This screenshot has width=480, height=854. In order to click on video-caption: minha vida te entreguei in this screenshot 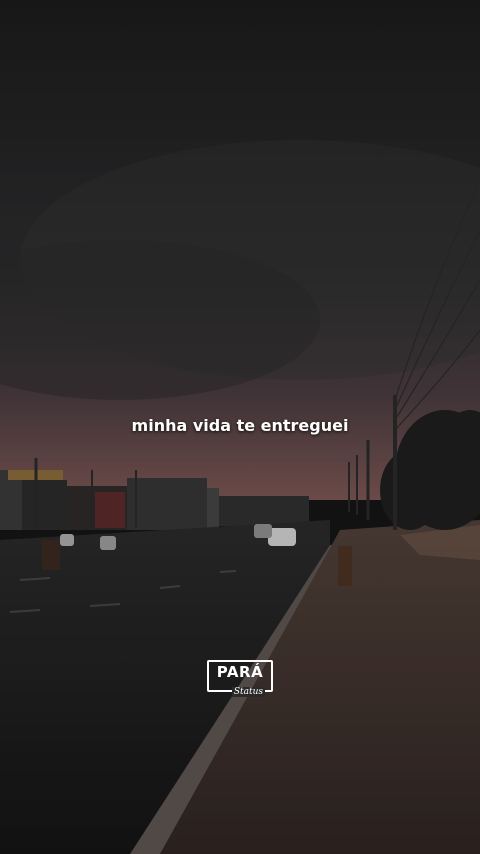, I will do `click(240, 425)`.